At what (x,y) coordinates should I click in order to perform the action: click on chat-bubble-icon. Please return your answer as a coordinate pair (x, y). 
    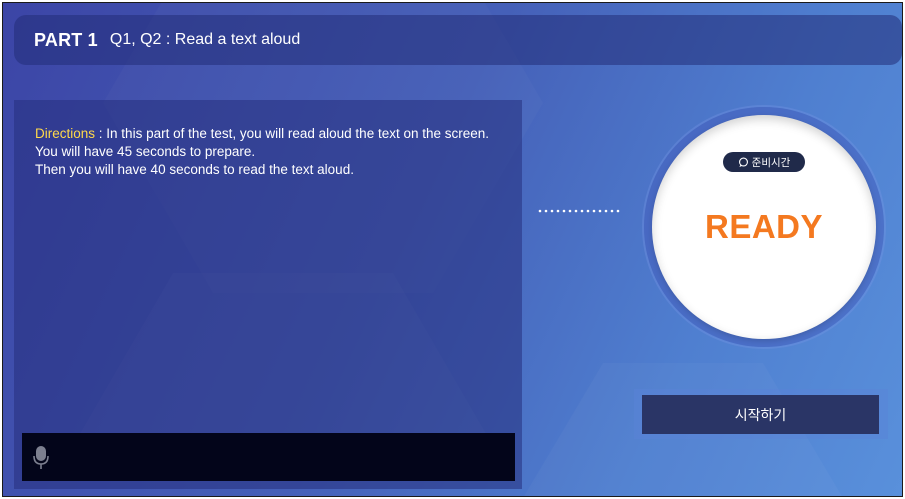
    Looking at the image, I should click on (743, 162).